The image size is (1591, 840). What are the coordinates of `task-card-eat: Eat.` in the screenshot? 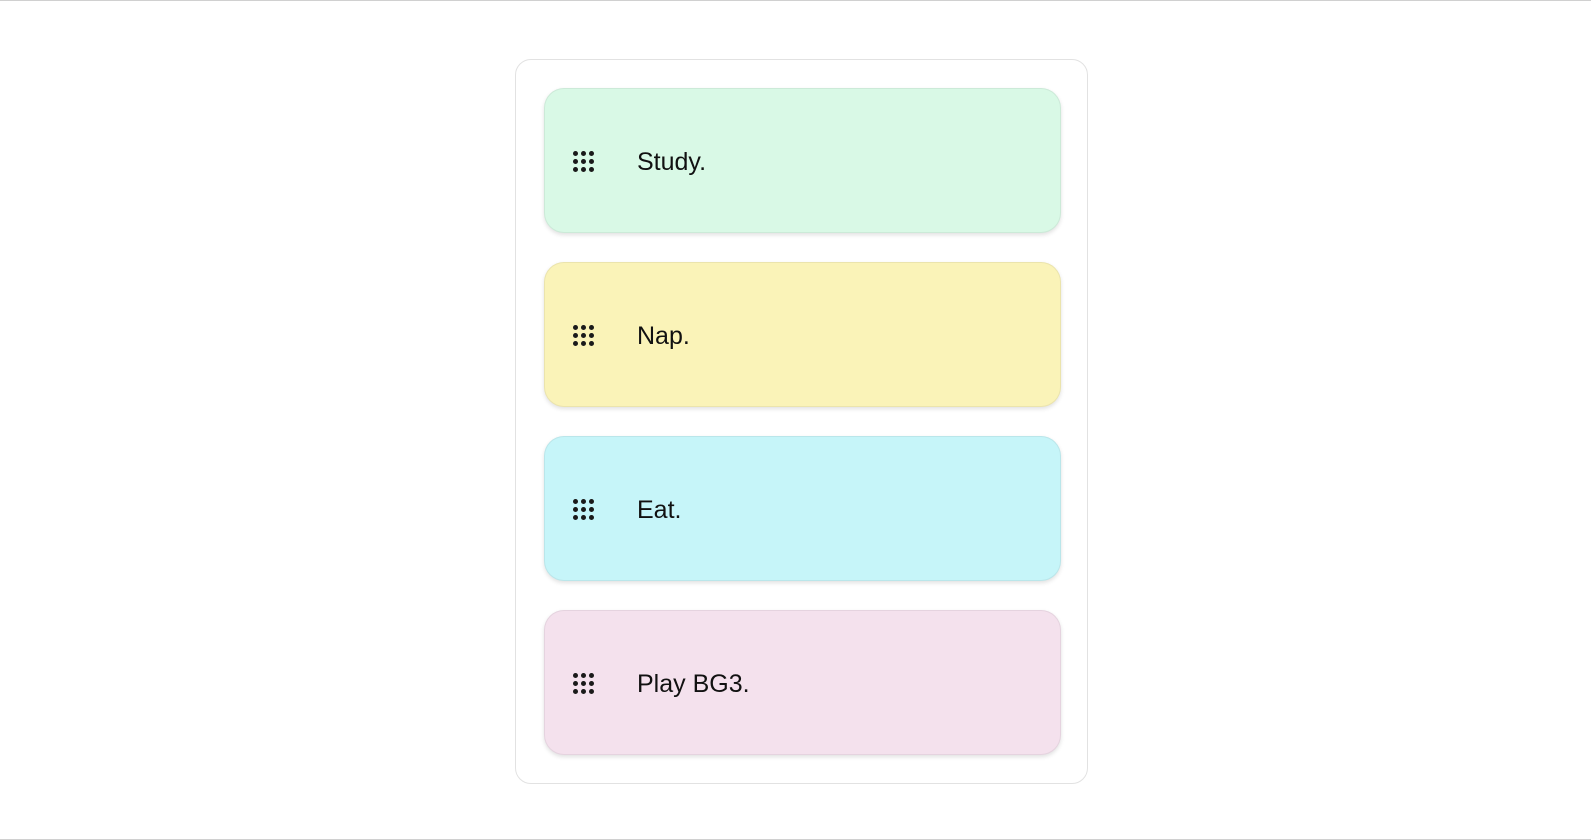 It's located at (802, 508).